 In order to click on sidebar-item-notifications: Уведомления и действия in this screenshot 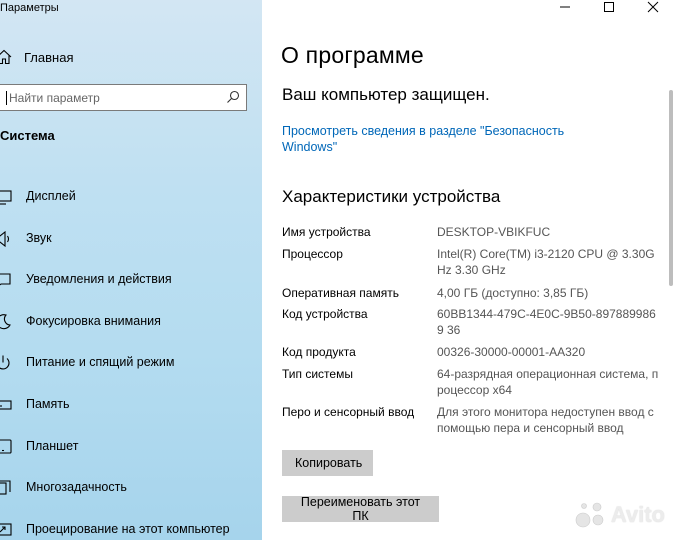, I will do `click(131, 280)`.